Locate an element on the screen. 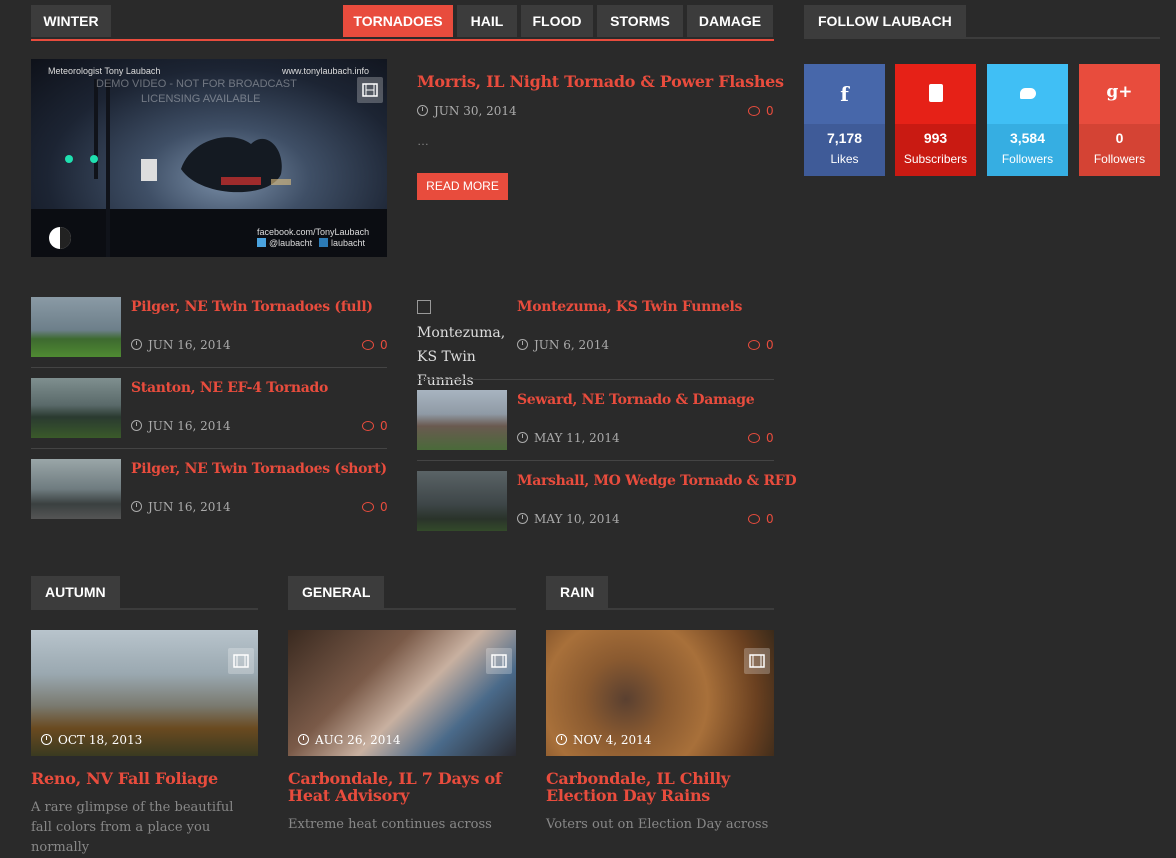  watermark-author: Meteorologist Tony Laubach is located at coordinates (104, 71).